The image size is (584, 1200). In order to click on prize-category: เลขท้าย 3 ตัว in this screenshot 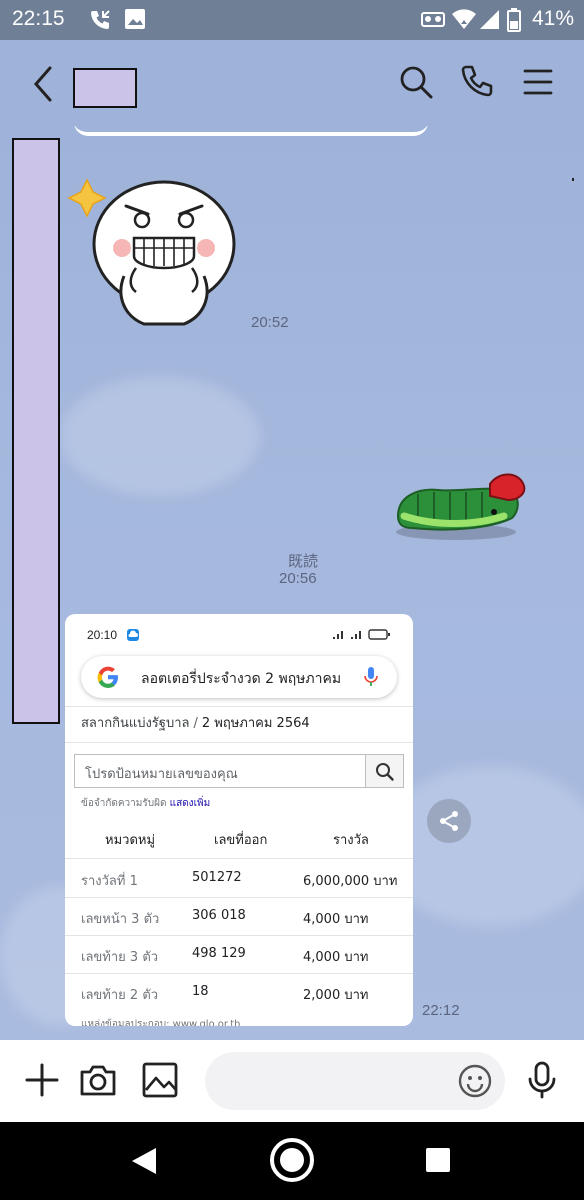, I will do `click(120, 957)`.